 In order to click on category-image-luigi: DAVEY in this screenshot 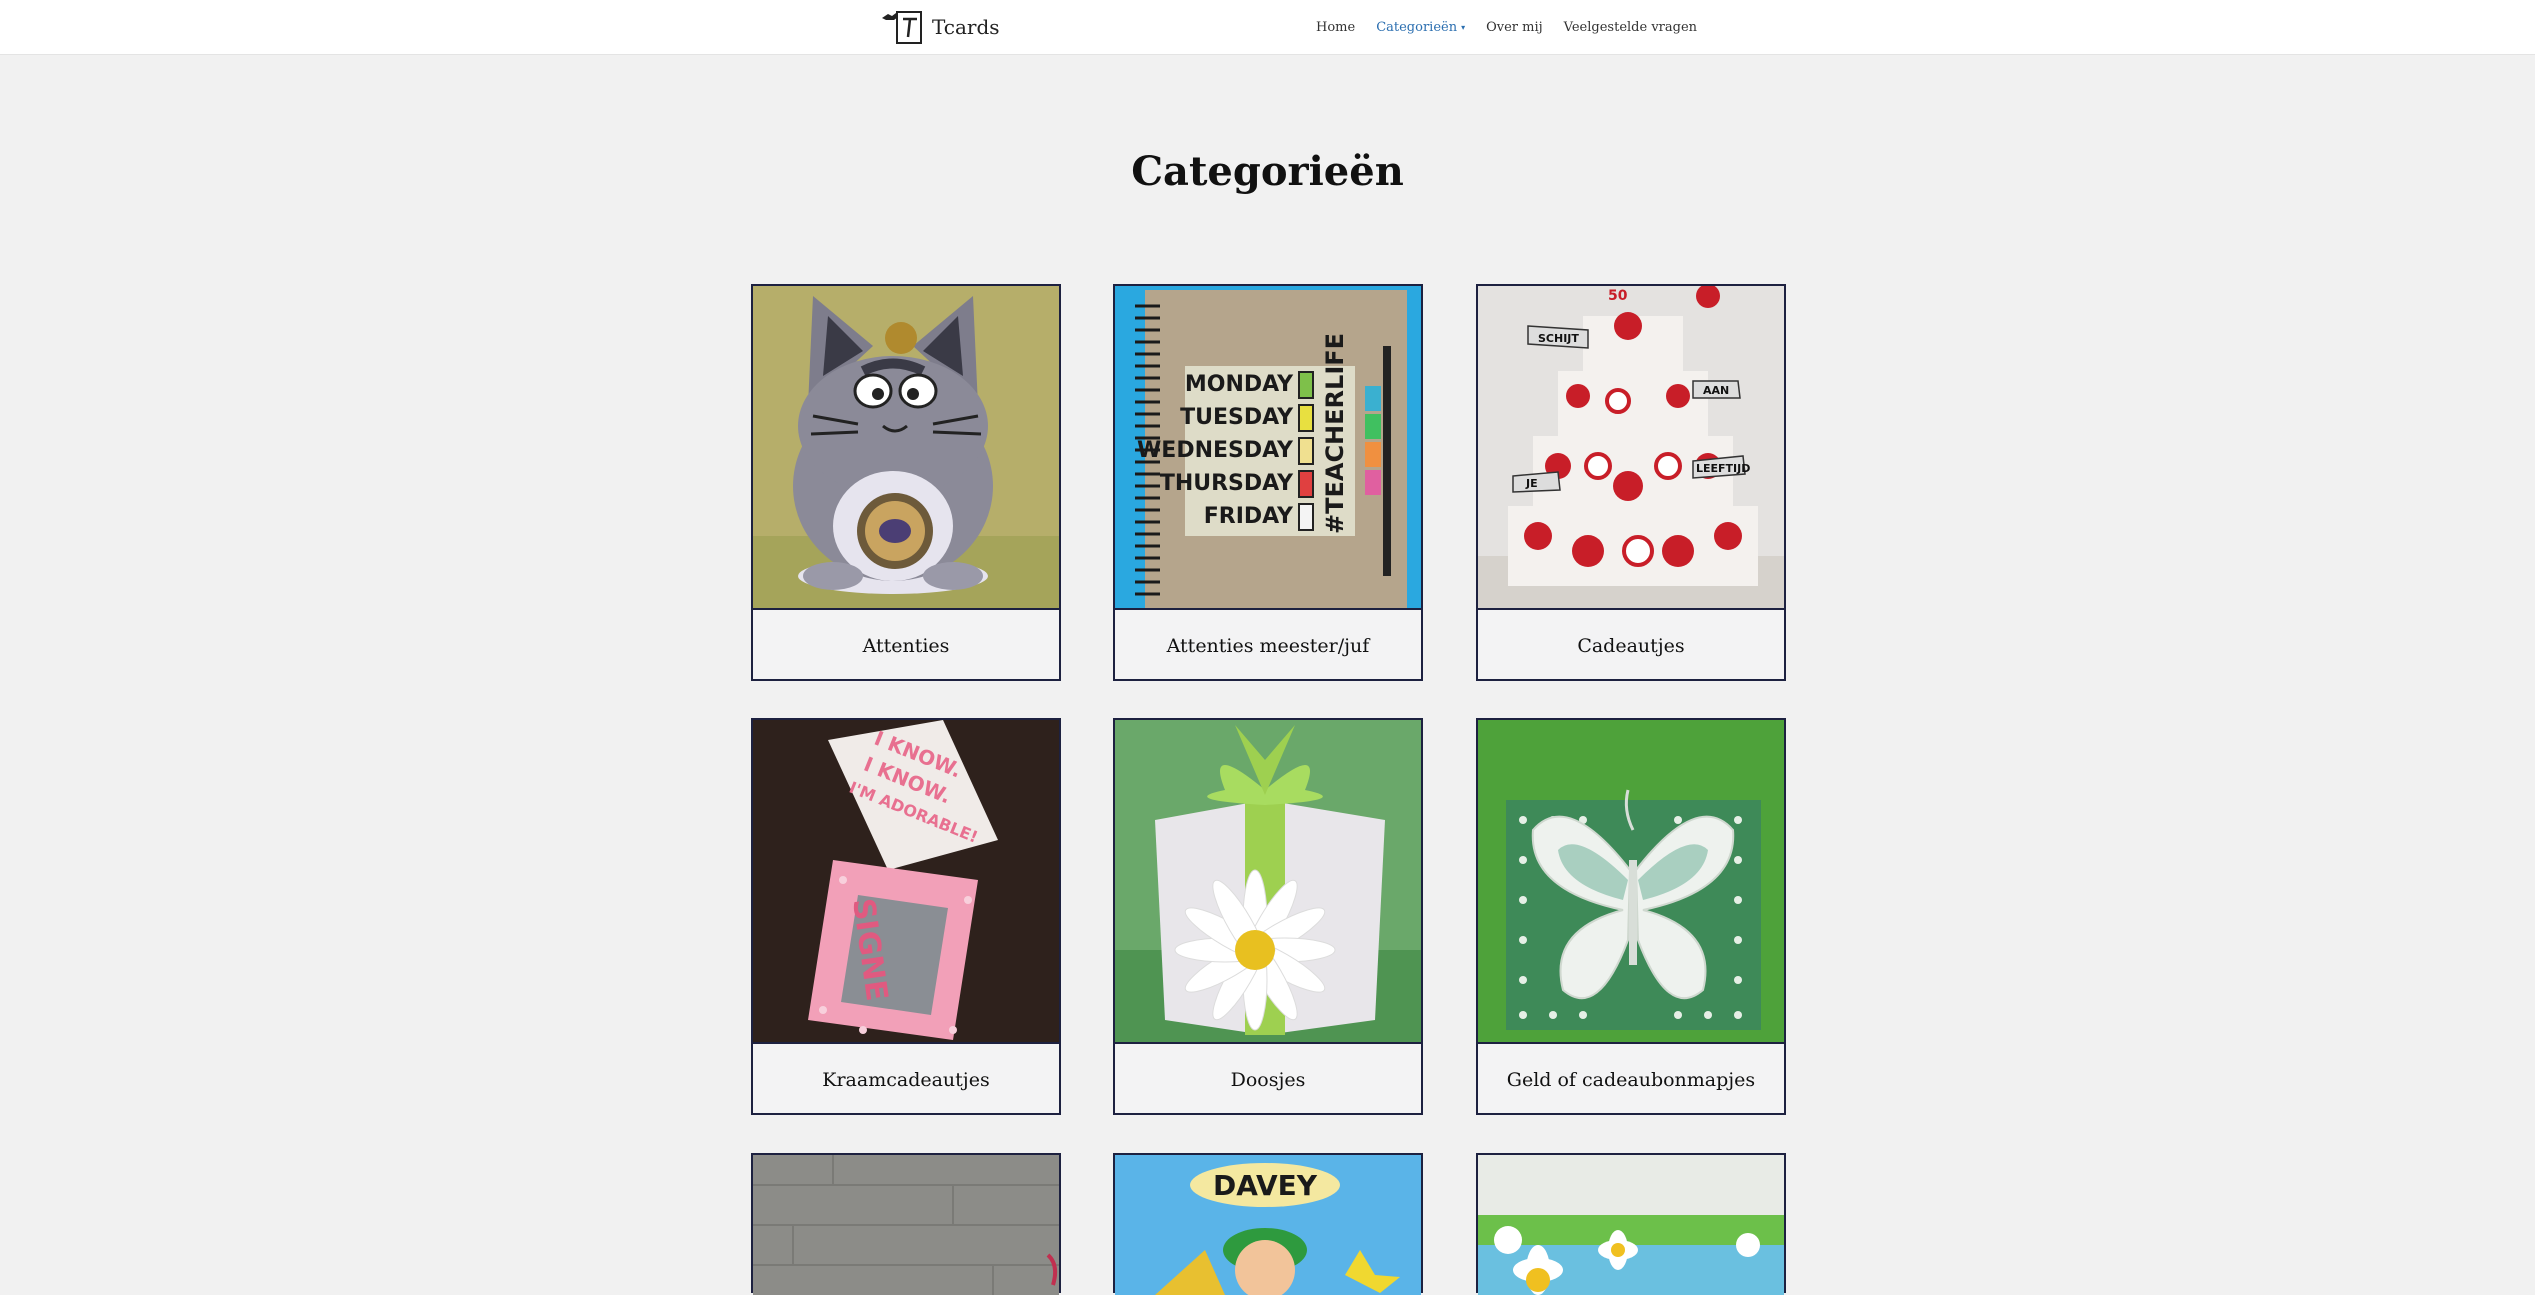, I will do `click(1268, 1225)`.